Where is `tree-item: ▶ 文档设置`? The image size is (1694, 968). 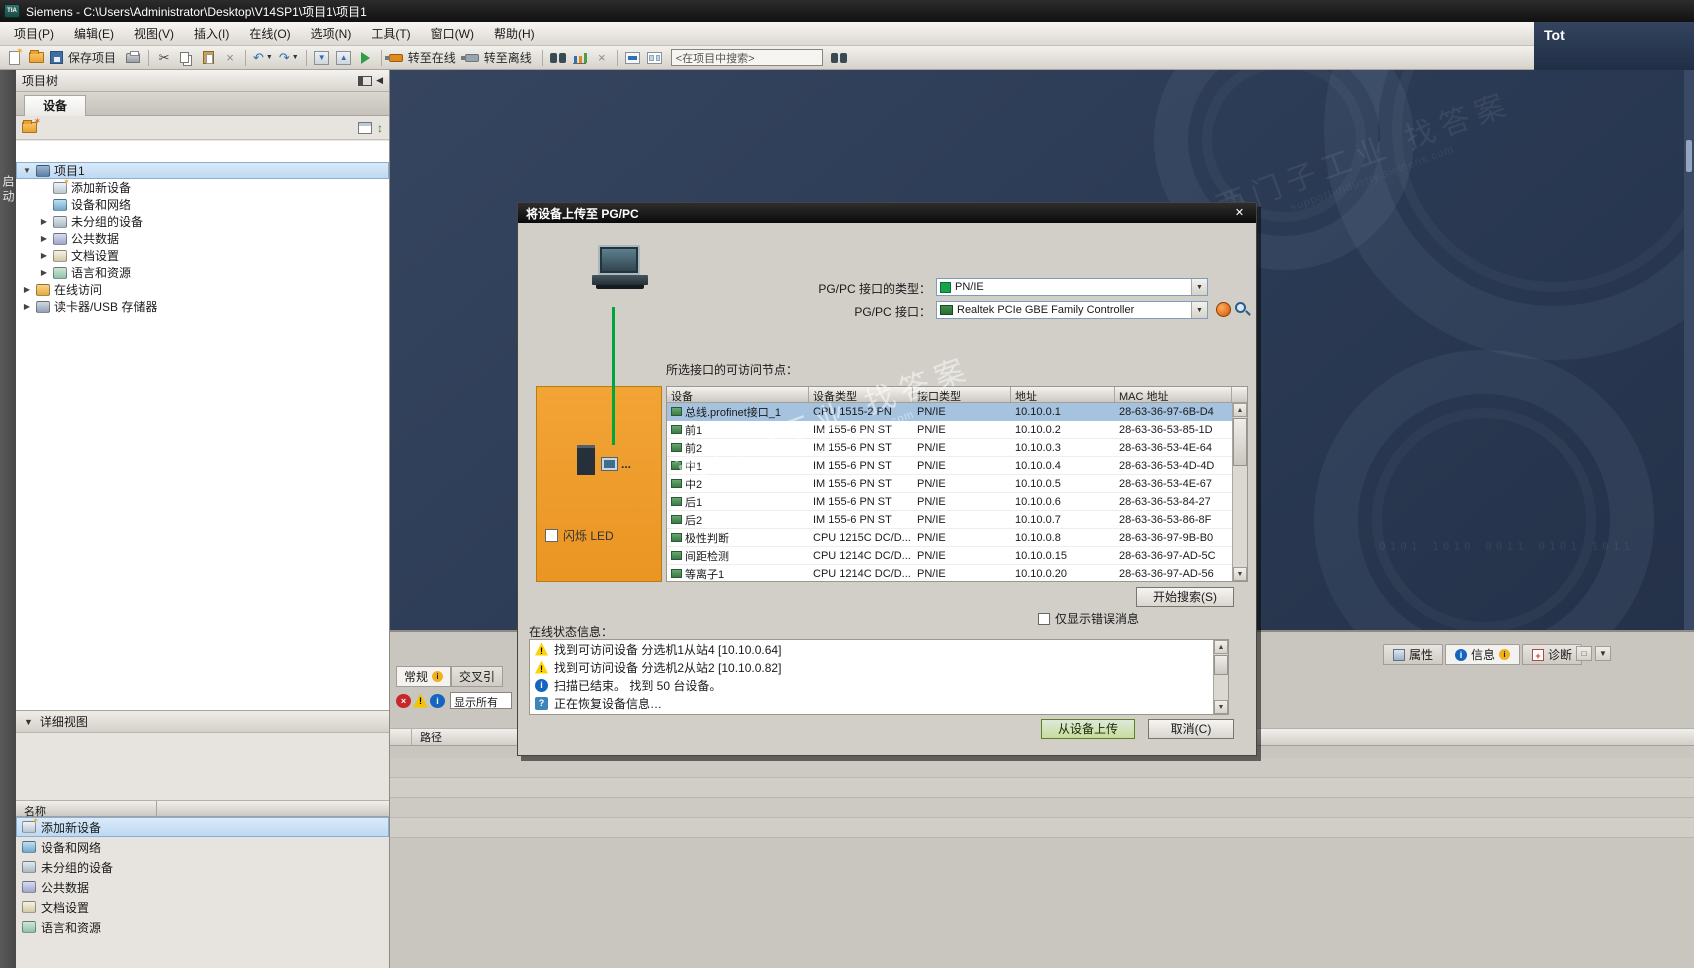
tree-item: ▶ 文档设置 is located at coordinates (202, 255).